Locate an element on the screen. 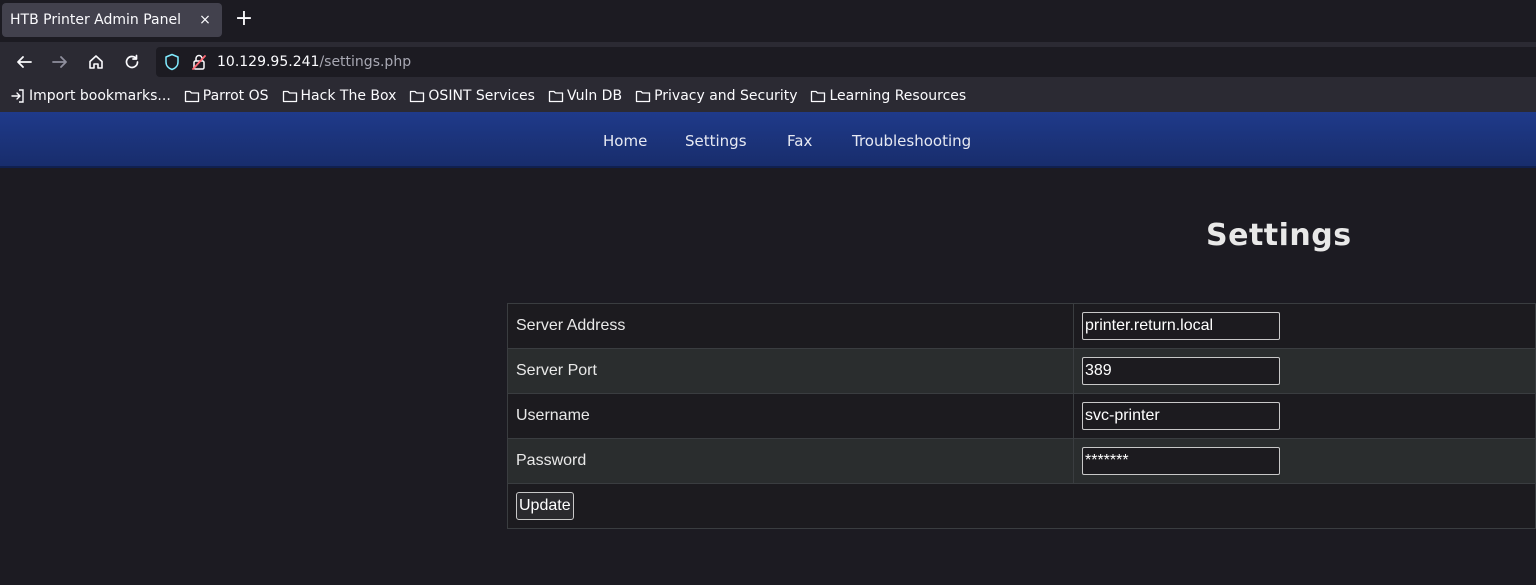 This screenshot has height=585, width=1536. update-cell: Update is located at coordinates (1021, 506).